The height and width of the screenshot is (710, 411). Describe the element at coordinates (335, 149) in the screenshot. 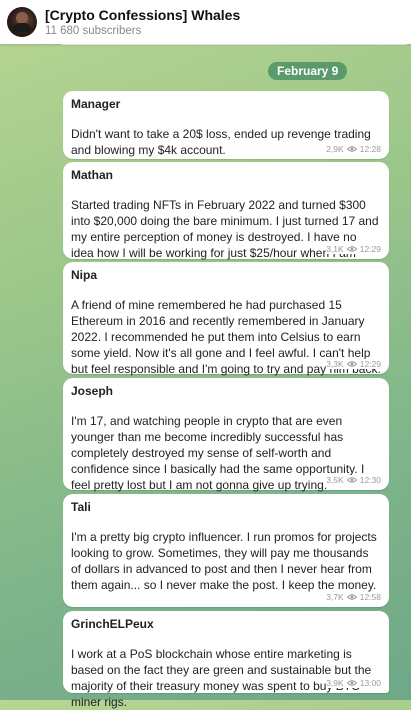

I see `view-count: 2,9K` at that location.